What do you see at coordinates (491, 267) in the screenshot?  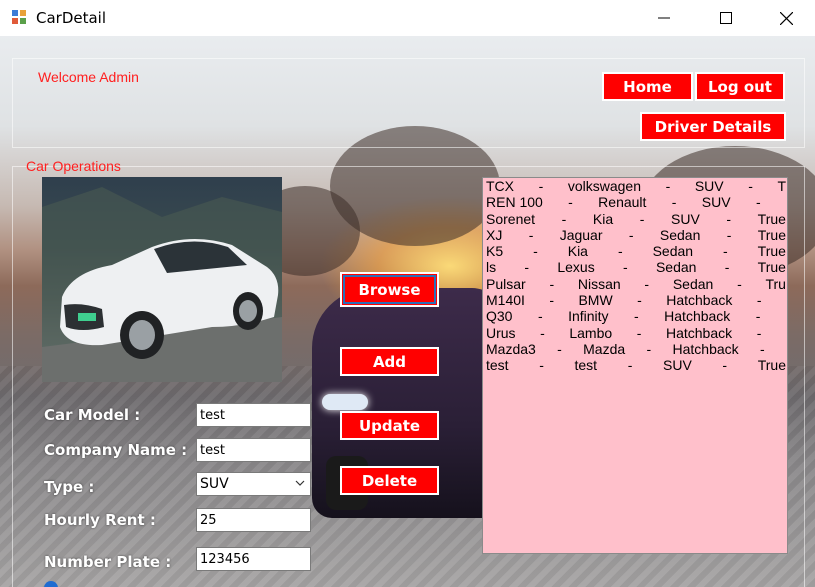 I see `list-item-cell: ls` at bounding box center [491, 267].